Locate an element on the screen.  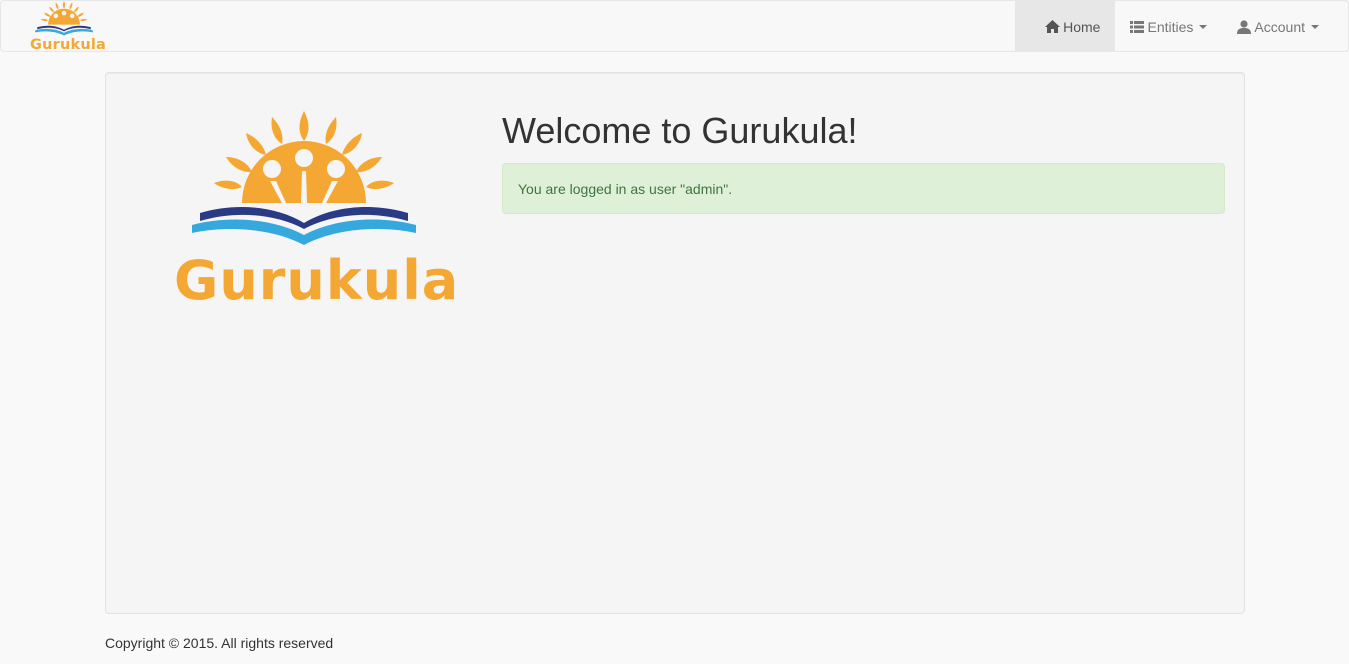
main-nav: Home Entities Account is located at coordinates (1174, 26).